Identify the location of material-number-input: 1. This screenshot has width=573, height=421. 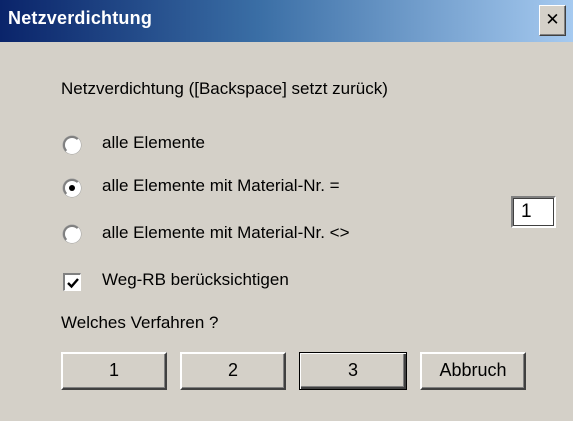
(533, 212).